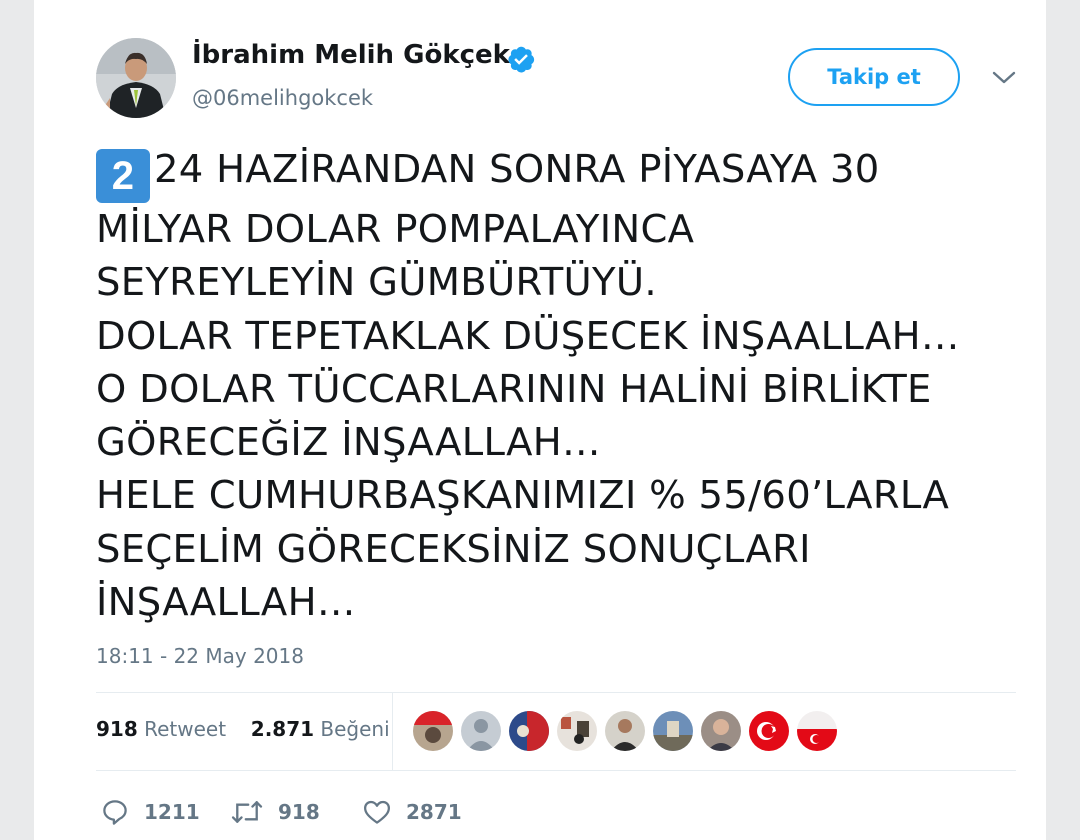 The width and height of the screenshot is (1080, 840). Describe the element at coordinates (172, 812) in the screenshot. I see `reply-count: 1211` at that location.